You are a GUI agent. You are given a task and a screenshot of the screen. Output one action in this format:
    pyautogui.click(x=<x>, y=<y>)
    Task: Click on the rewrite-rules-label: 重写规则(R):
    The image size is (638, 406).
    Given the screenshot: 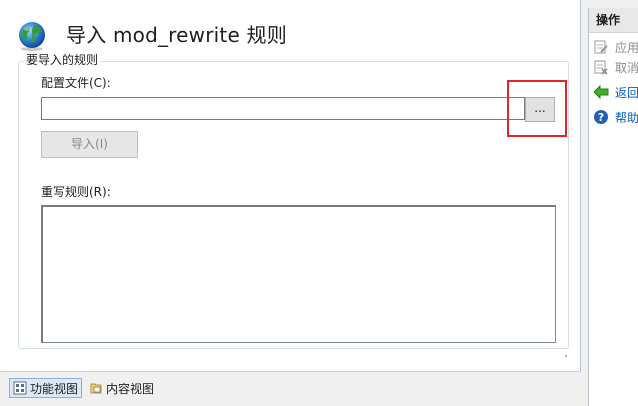 What is the action you would take?
    pyautogui.click(x=76, y=192)
    